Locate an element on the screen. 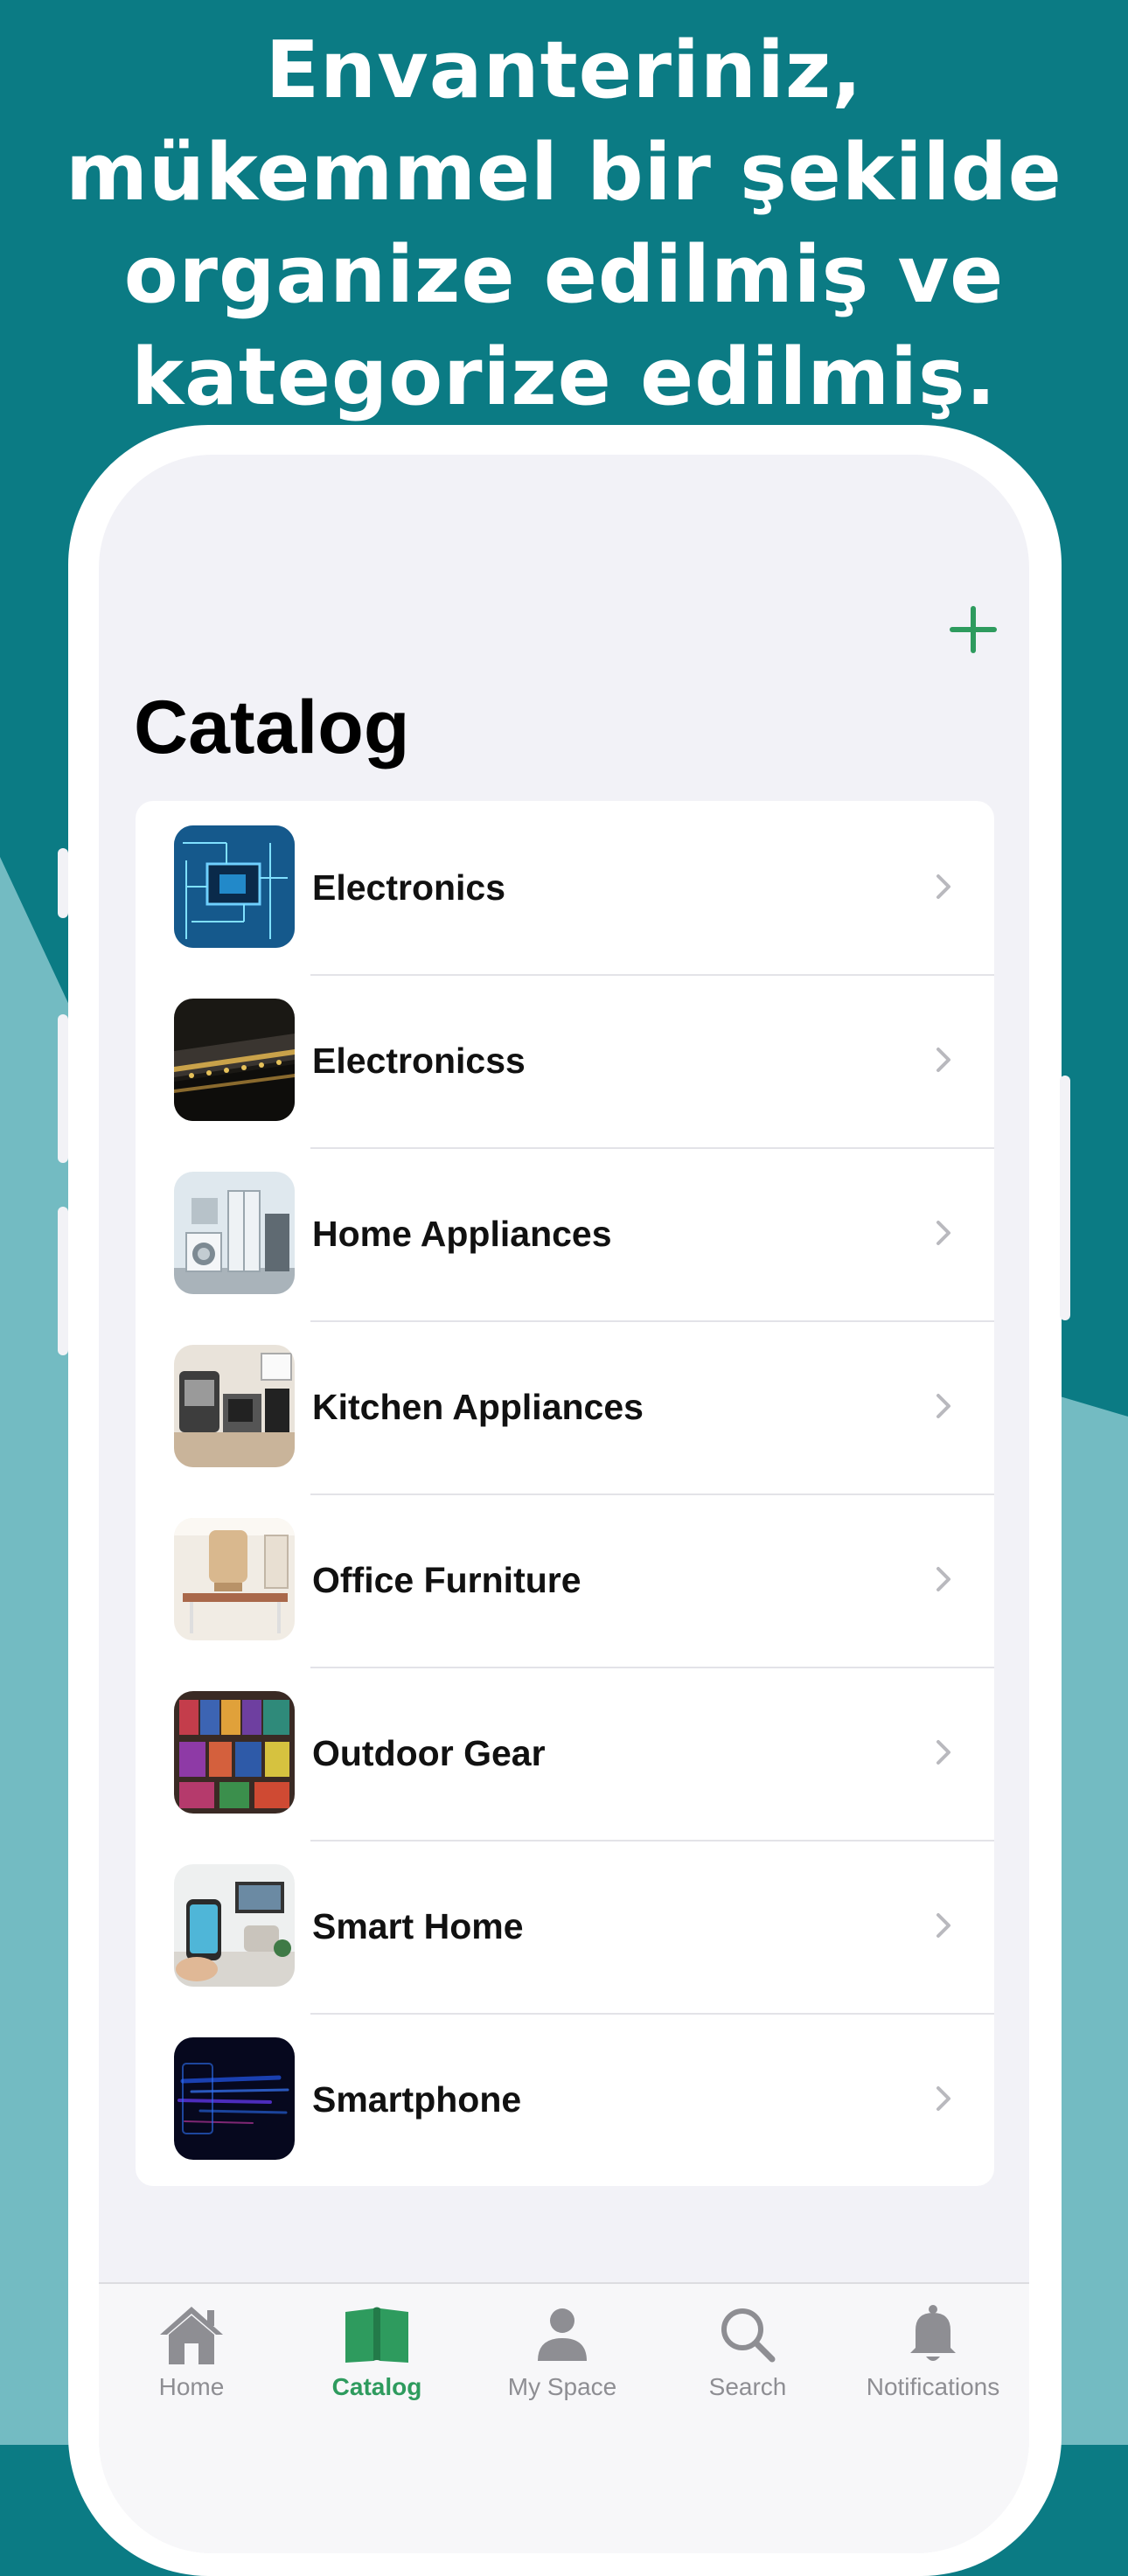 This screenshot has width=1128, height=2576. headline-line-3: organize edilmiş ve is located at coordinates (564, 275).